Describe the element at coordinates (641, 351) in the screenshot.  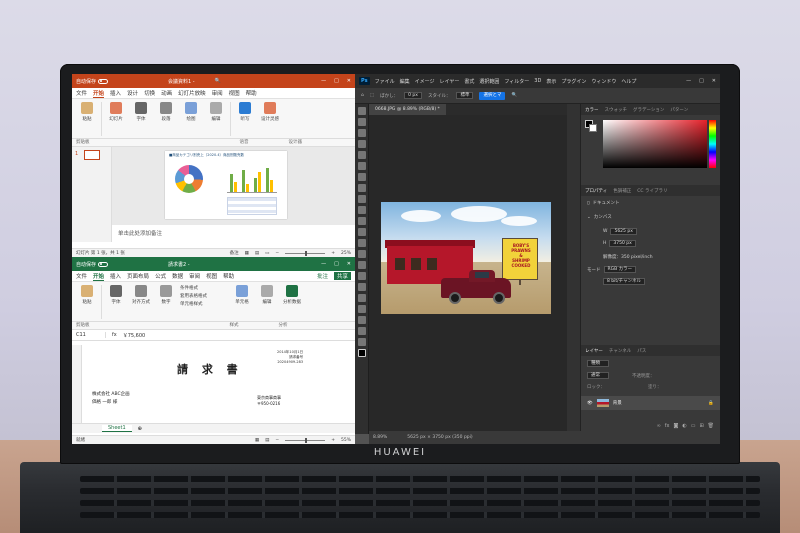
I see `tab-paths: パス` at that location.